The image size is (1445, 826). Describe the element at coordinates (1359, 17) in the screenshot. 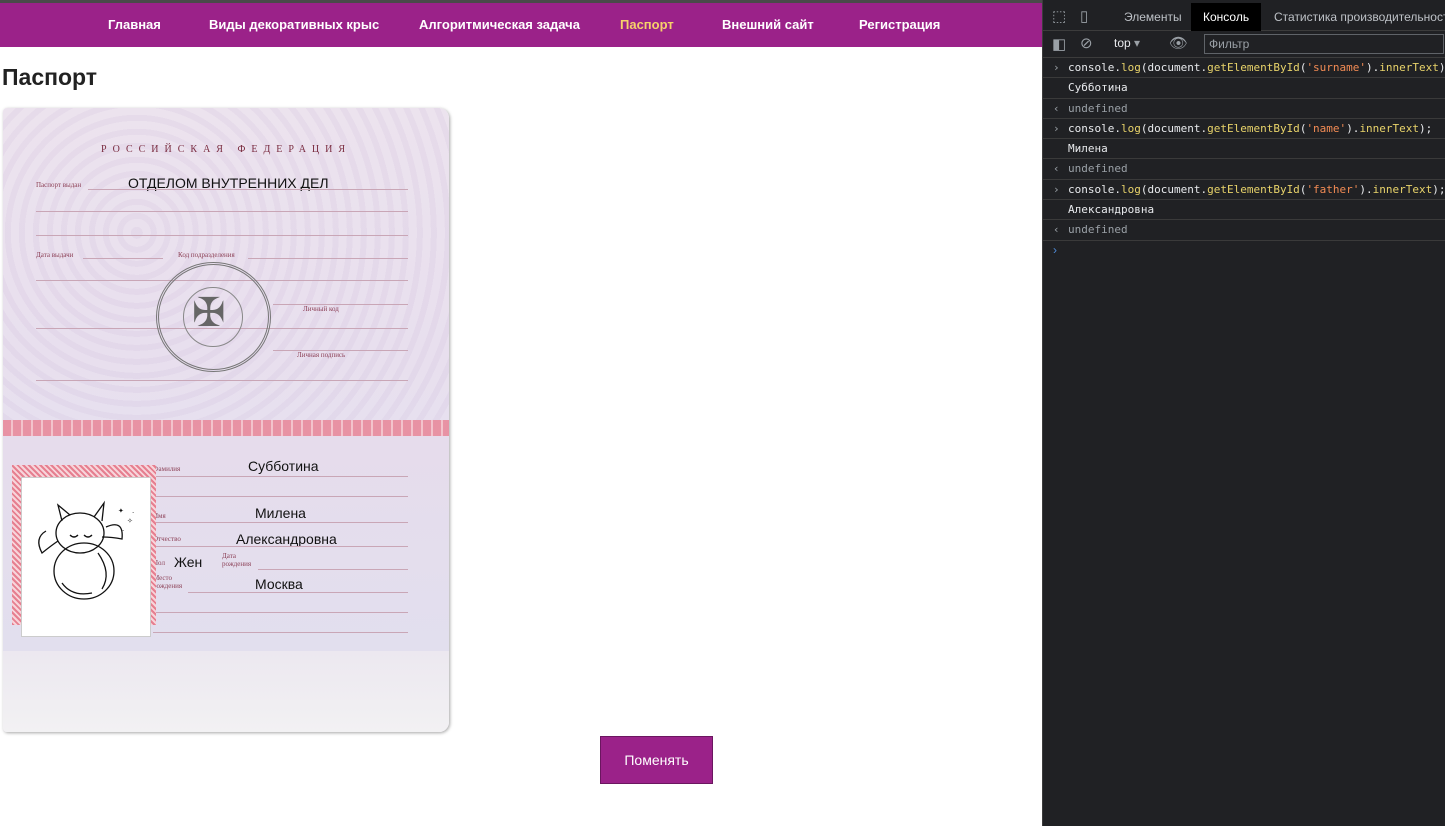

I see `tab-performance-insights: Статистика производительности` at that location.